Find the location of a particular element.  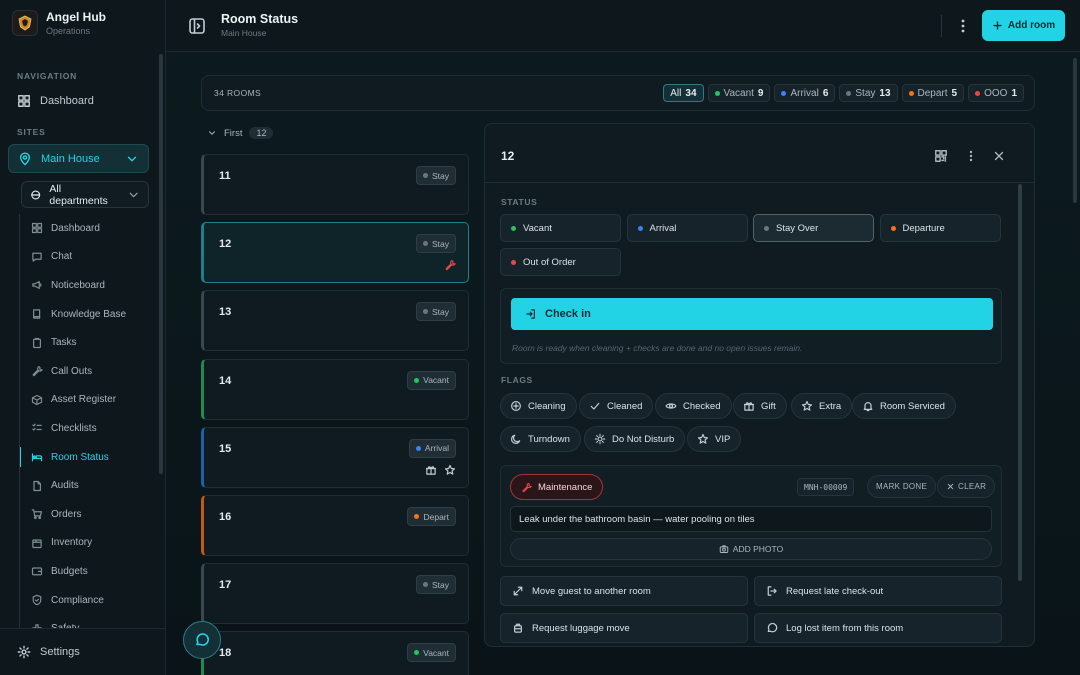

sidebar-toggle-button is located at coordinates (197, 26).